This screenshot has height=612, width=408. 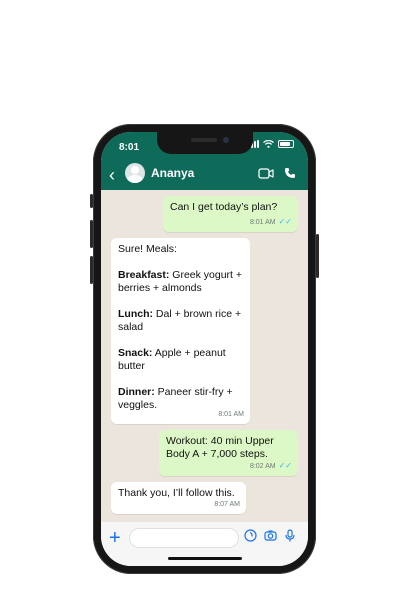 I want to click on message-bubble-incoming: Thank you, I’ll follow this. 8:07 AM, so click(x=178, y=498).